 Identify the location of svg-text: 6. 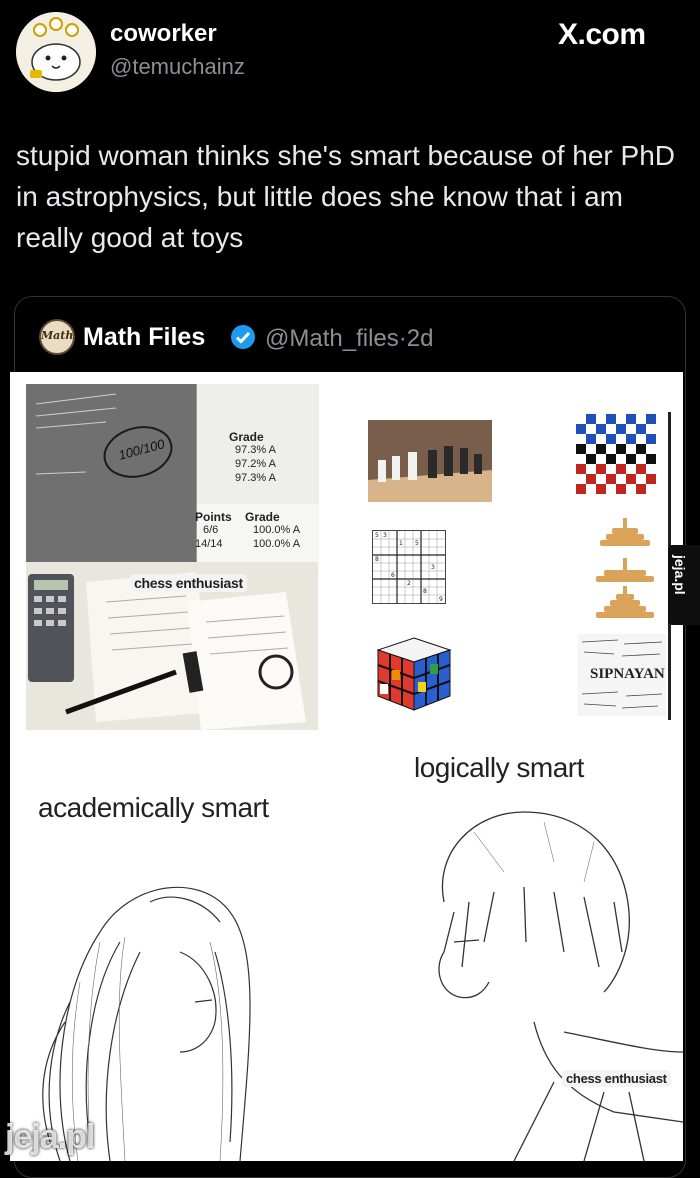
(393, 575).